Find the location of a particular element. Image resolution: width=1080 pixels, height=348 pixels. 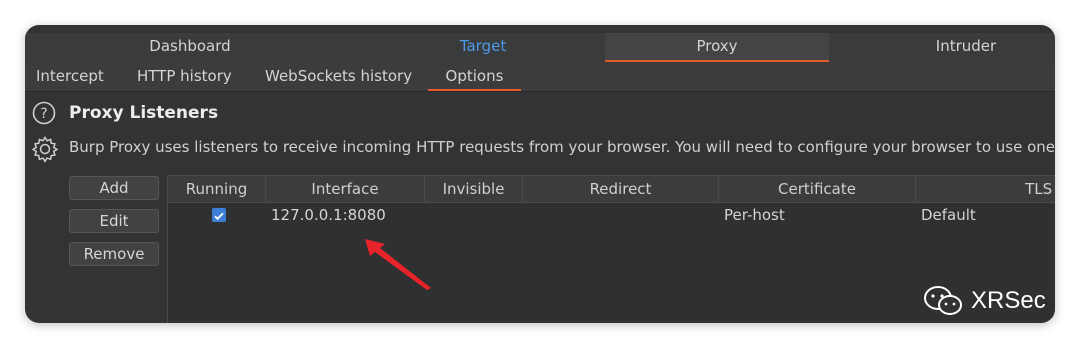

running-checkbox is located at coordinates (219, 215).